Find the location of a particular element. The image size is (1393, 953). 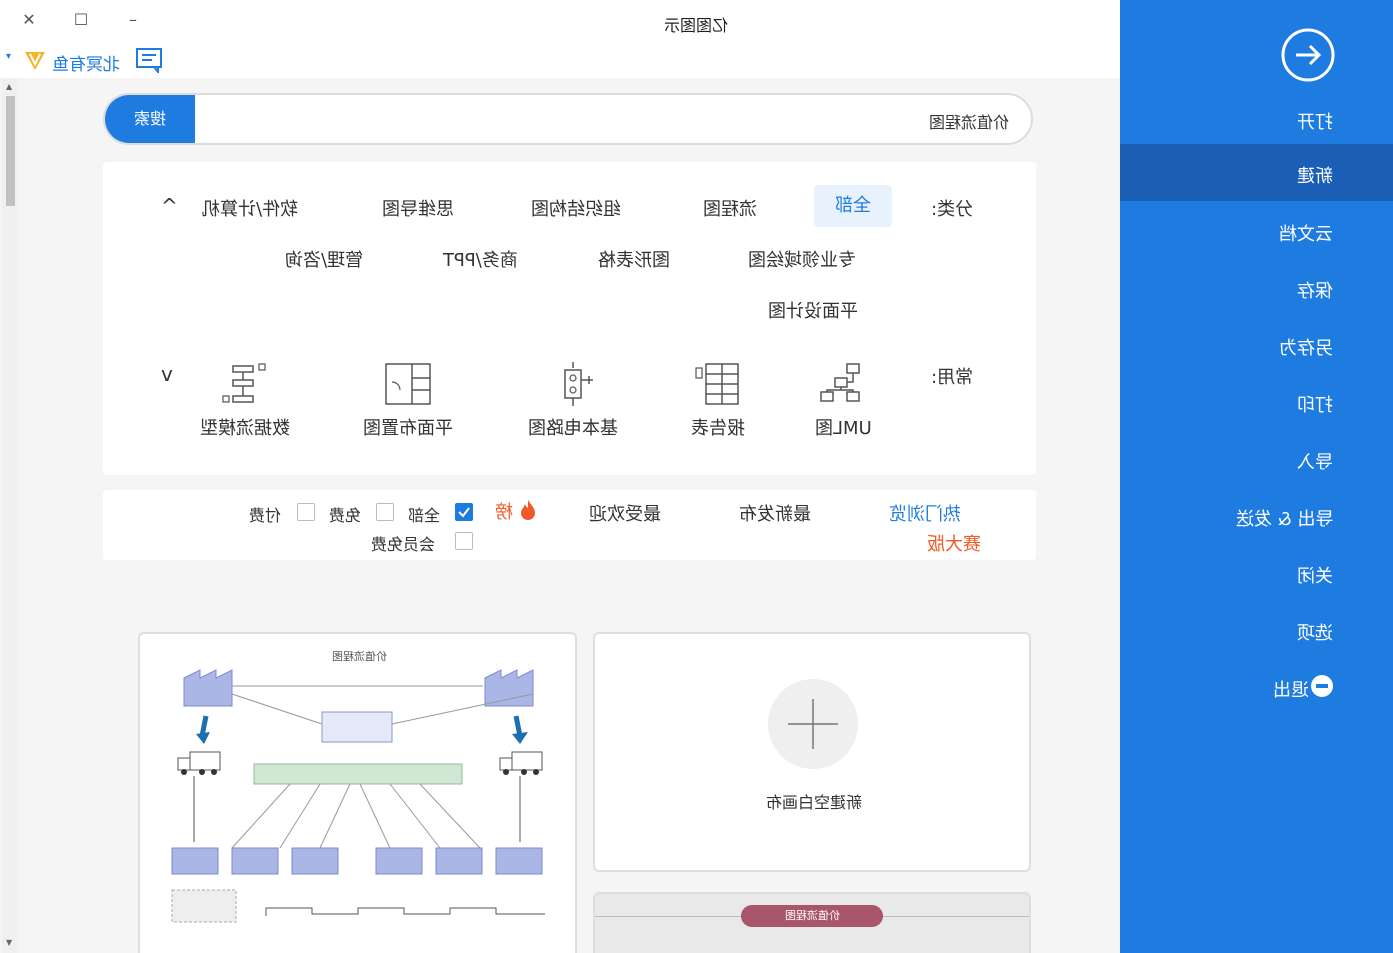

sidebar-item-cloud-docs: 云文档 is located at coordinates (1256, 230).